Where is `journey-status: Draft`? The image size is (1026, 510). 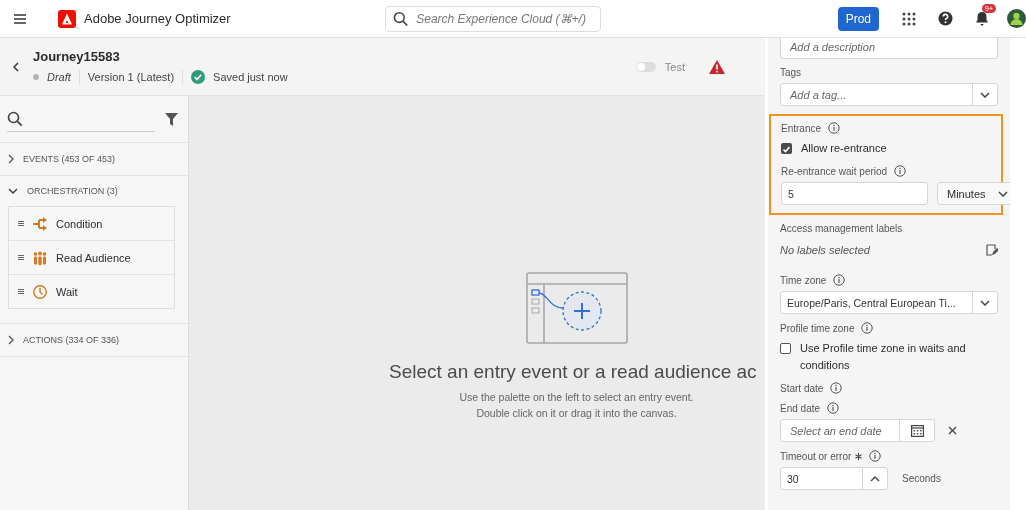 journey-status: Draft is located at coordinates (59, 77).